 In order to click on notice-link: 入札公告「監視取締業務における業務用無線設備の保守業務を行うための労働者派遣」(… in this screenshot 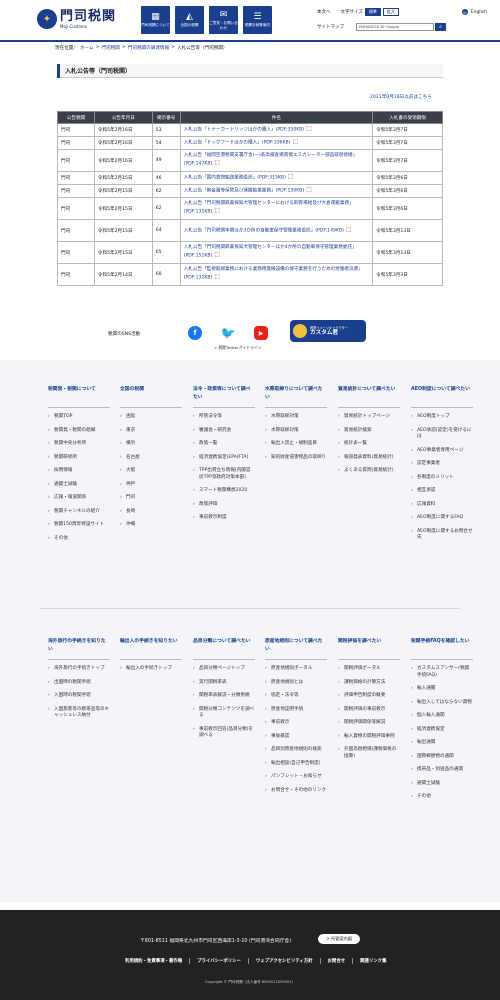, I will do `click(273, 273)`.